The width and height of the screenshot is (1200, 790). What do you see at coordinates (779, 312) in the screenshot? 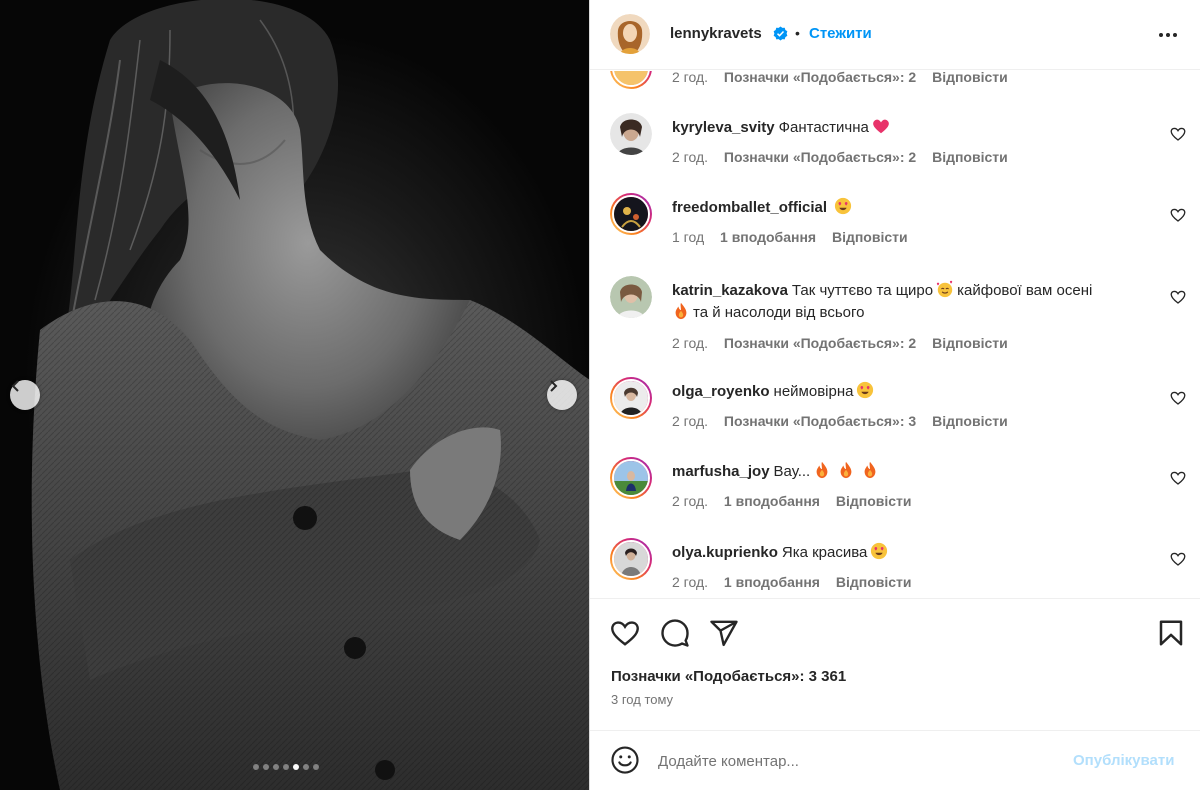
I see `comment-body: та й насолоди від всього` at bounding box center [779, 312].